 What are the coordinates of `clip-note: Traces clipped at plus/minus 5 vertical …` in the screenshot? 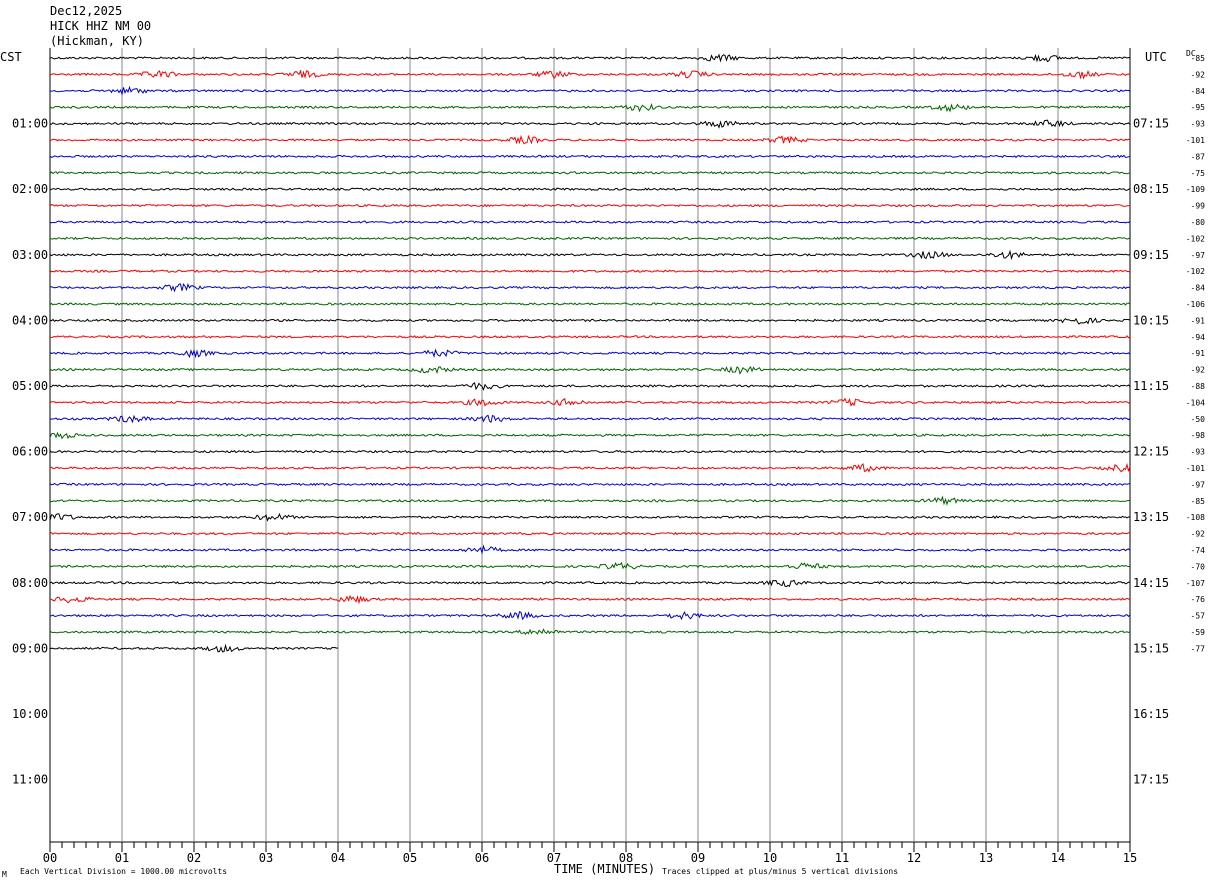 It's located at (780, 871).